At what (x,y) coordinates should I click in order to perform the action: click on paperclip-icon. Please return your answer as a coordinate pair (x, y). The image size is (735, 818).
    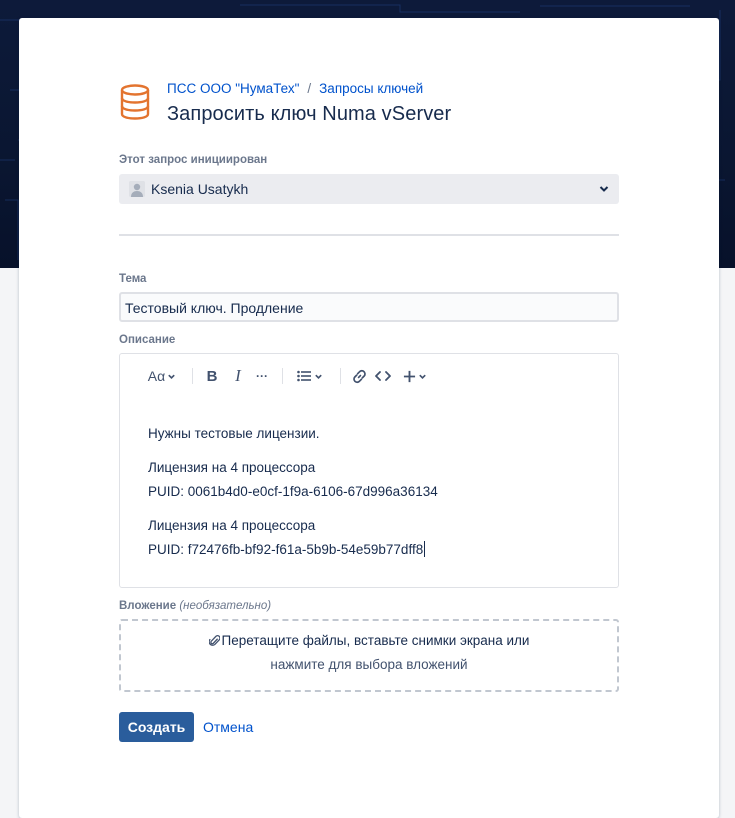
    Looking at the image, I should click on (214, 640).